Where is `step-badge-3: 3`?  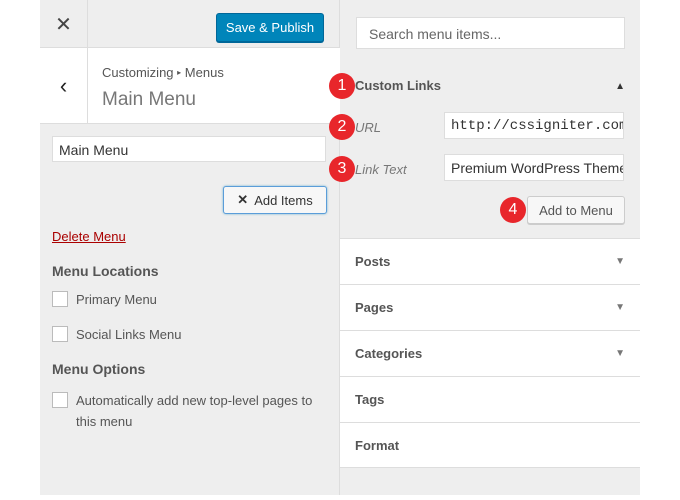 step-badge-3: 3 is located at coordinates (342, 169).